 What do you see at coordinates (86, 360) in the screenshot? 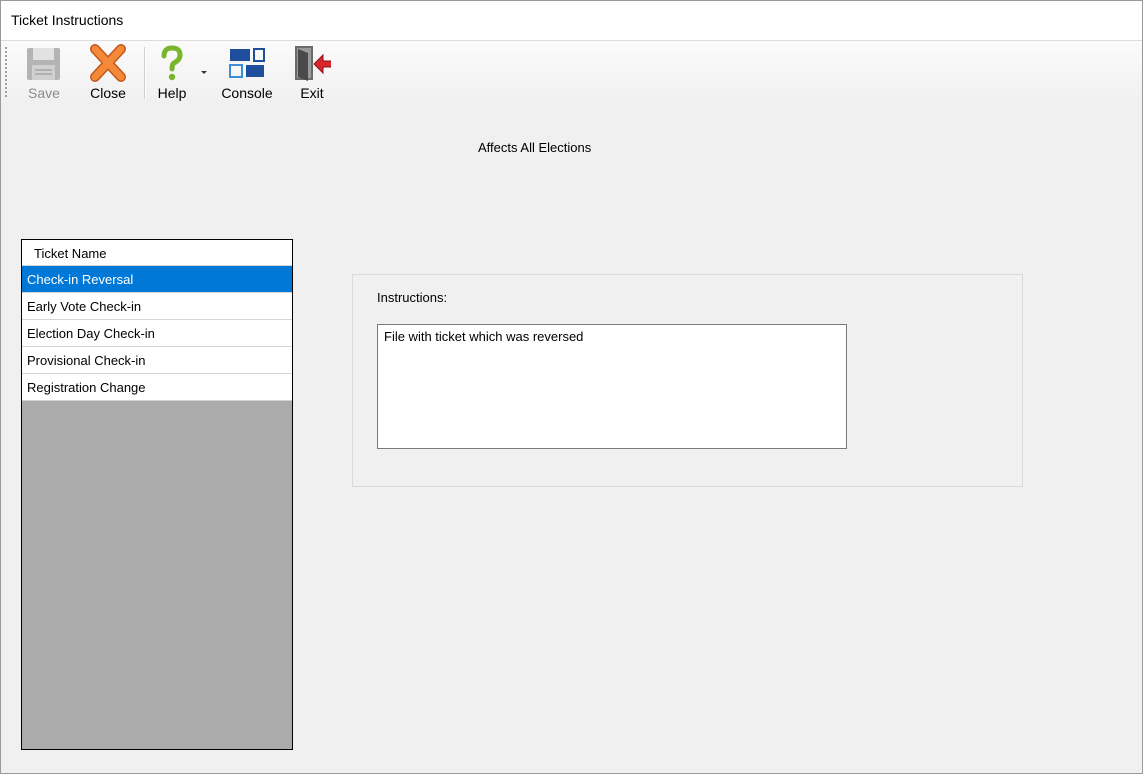
I see `ticket-name-cell: Provisional Check-in` at bounding box center [86, 360].